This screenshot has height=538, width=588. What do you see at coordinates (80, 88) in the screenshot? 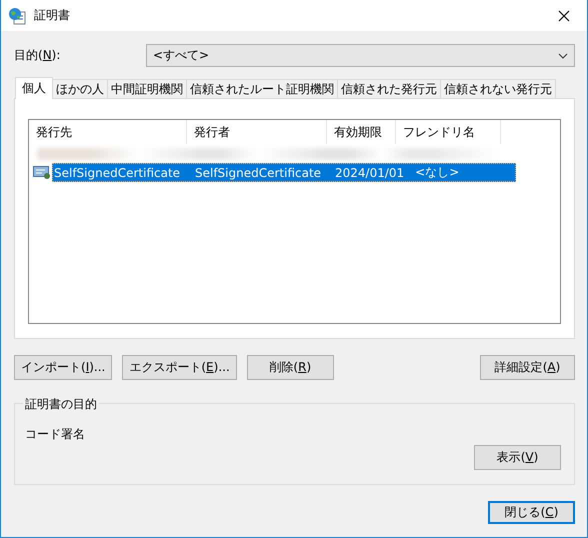
I see `tab: ほかの人` at bounding box center [80, 88].